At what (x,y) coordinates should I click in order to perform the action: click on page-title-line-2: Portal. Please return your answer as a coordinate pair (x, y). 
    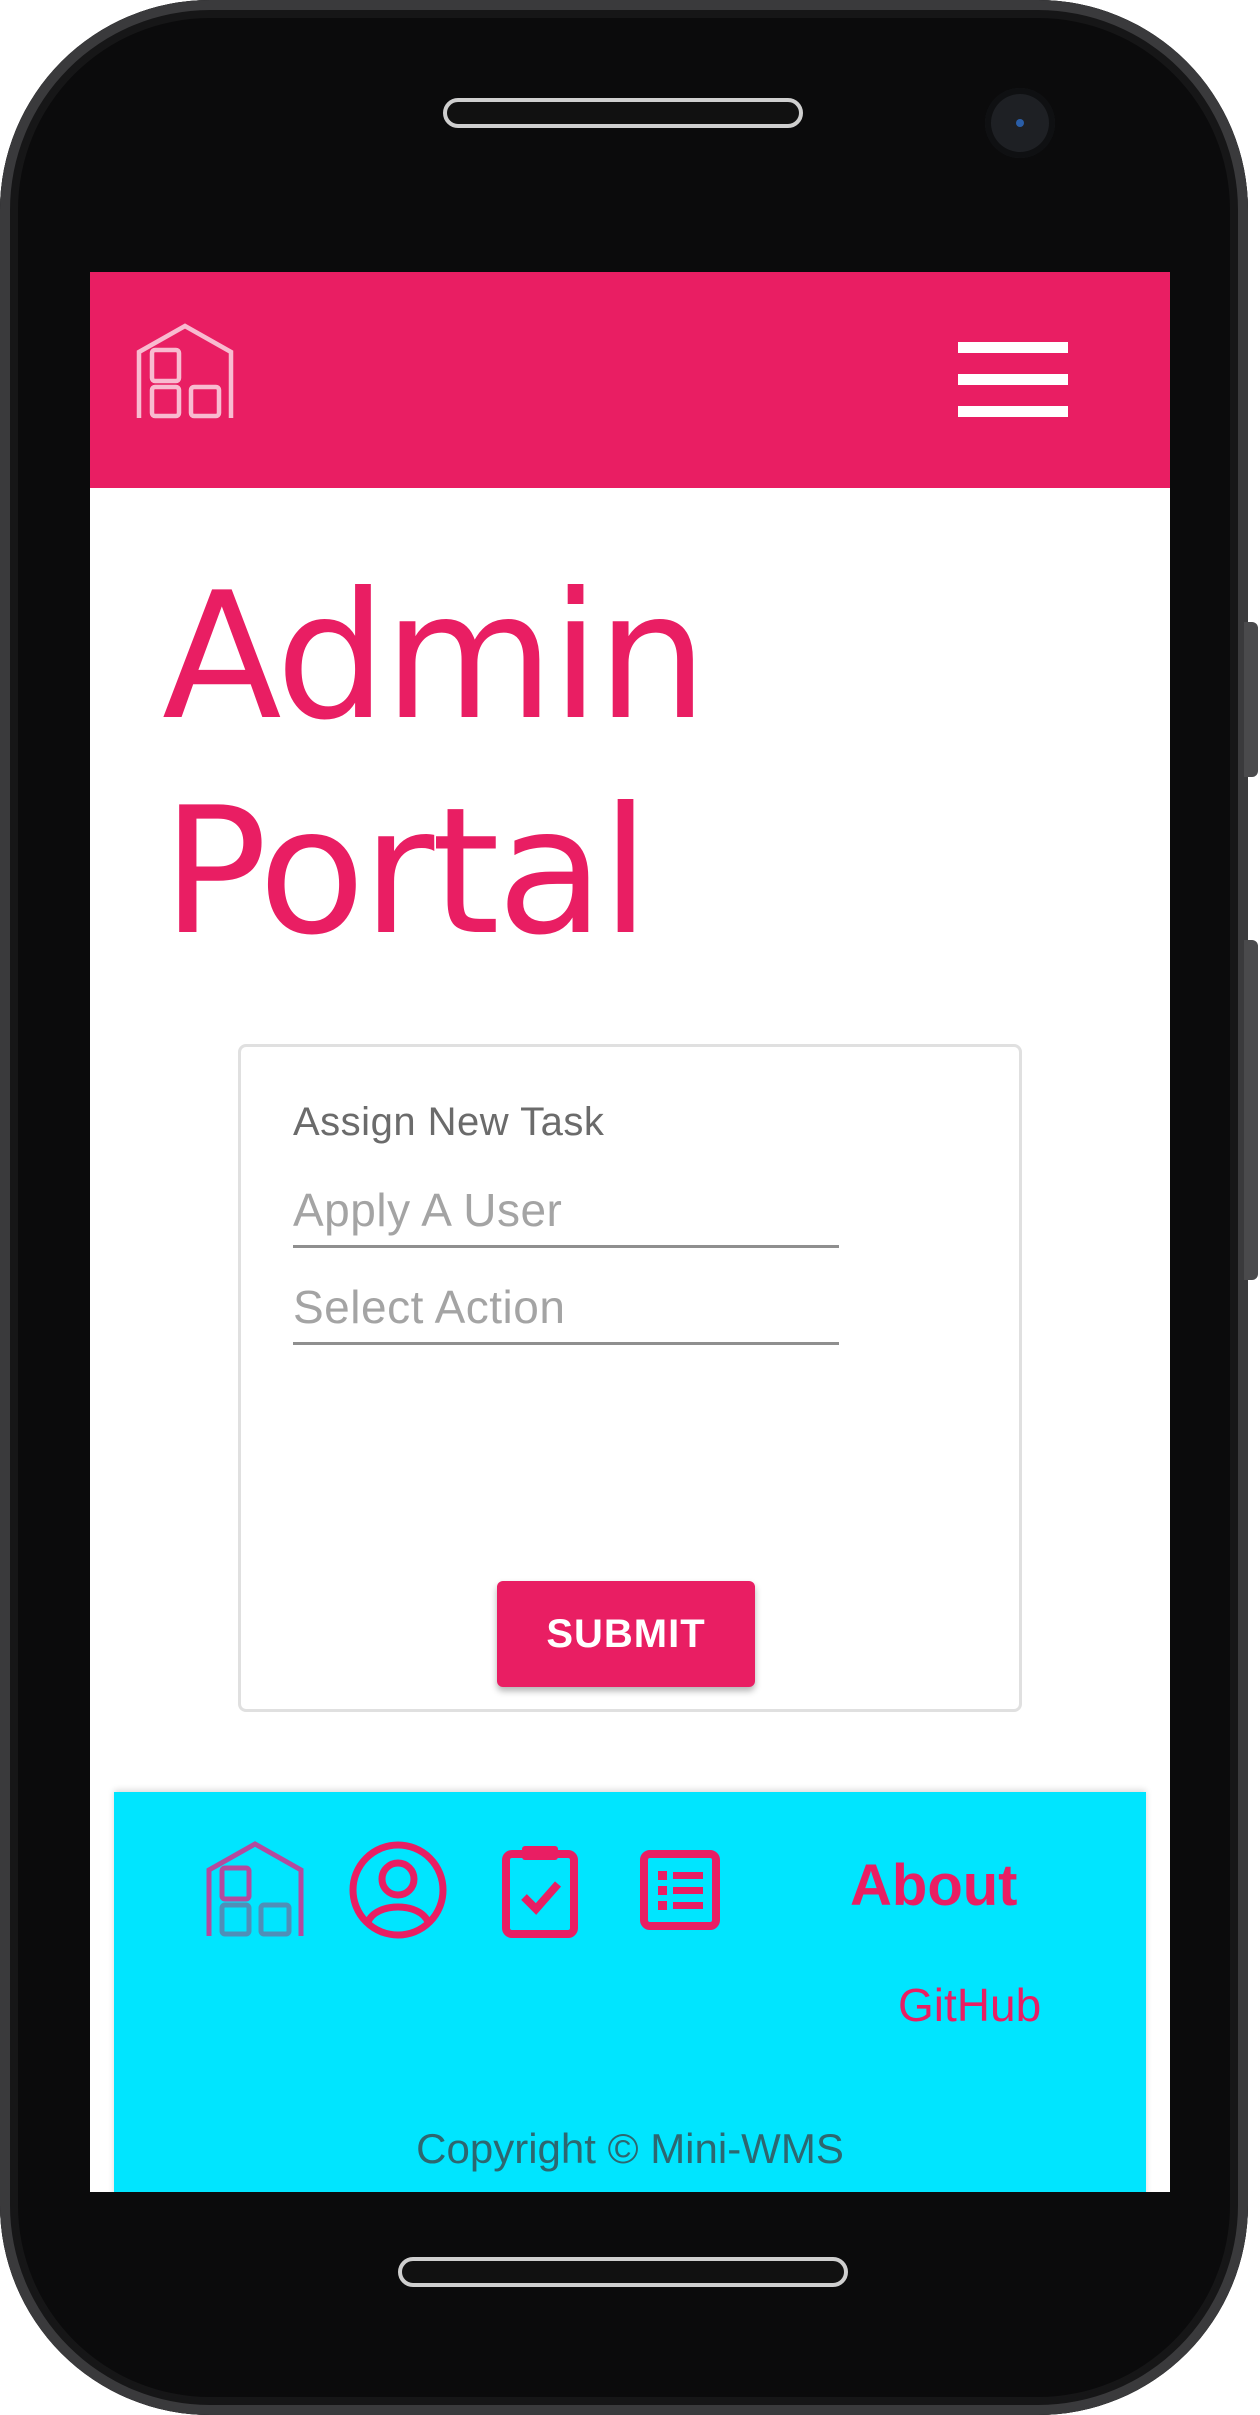
    Looking at the image, I should click on (406, 872).